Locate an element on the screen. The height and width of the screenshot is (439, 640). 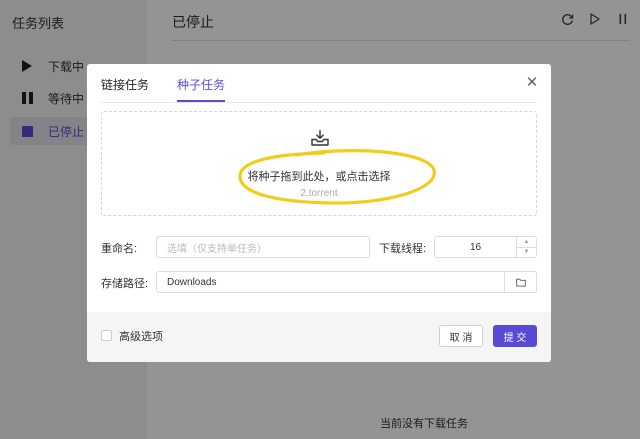
dialog-tabs: 链接任务 种子任务 is located at coordinates (163, 83).